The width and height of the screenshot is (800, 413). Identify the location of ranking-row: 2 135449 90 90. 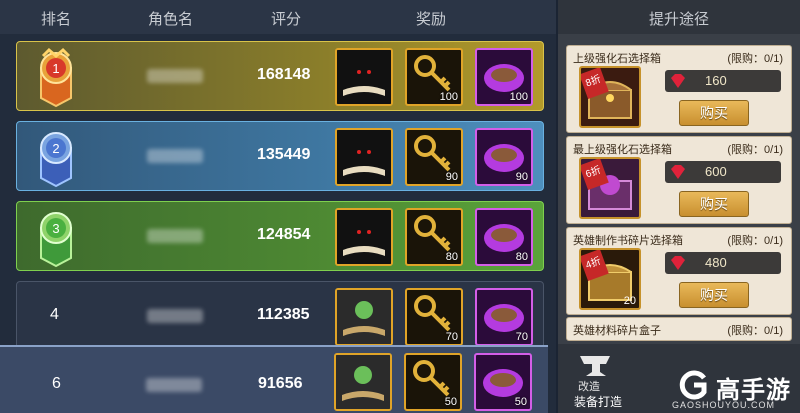
(280, 156).